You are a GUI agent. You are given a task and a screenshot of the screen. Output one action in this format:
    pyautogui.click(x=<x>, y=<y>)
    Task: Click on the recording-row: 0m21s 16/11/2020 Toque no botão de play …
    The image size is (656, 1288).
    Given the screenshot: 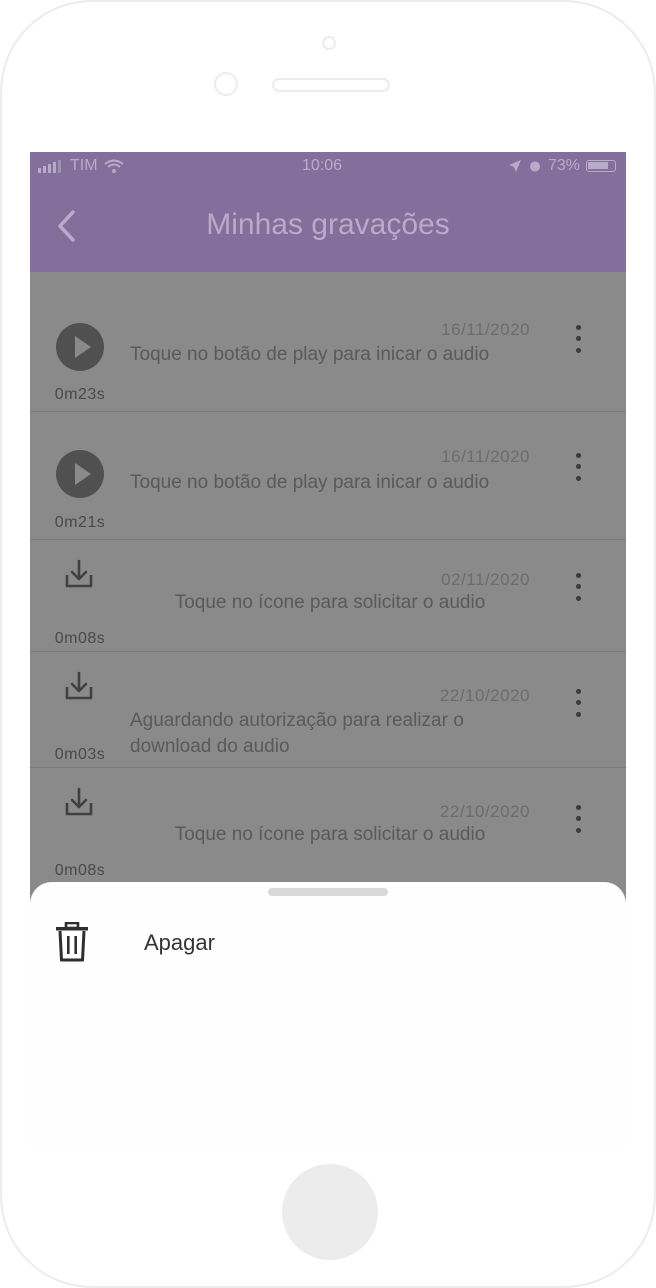 What is the action you would take?
    pyautogui.click(x=328, y=476)
    